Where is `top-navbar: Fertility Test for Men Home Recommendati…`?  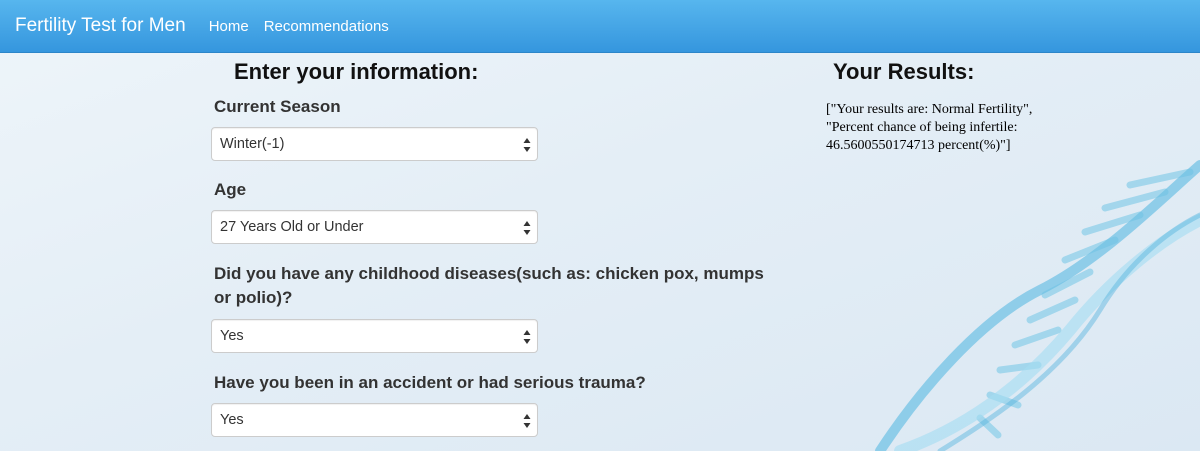 top-navbar: Fertility Test for Men Home Recommendati… is located at coordinates (600, 26).